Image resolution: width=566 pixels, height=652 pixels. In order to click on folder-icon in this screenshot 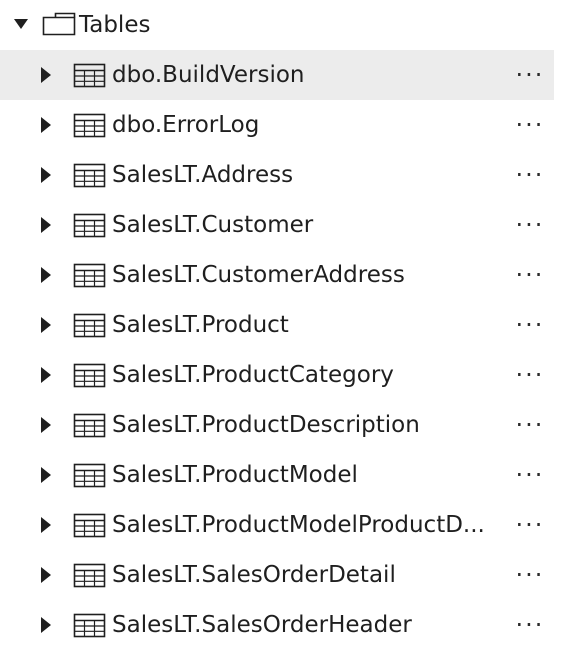, I will do `click(59, 24)`.